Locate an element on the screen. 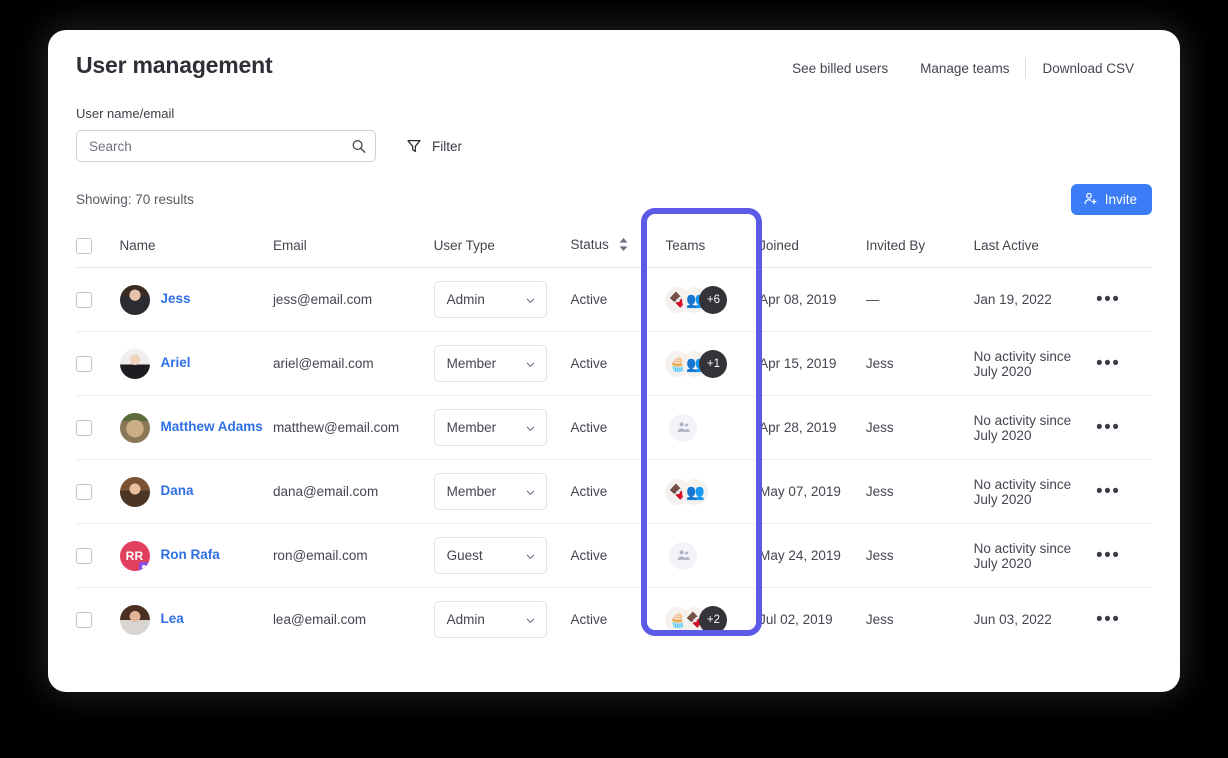 Image resolution: width=1228 pixels, height=758 pixels. teams-cell: 🍫 👥 is located at coordinates (707, 491).